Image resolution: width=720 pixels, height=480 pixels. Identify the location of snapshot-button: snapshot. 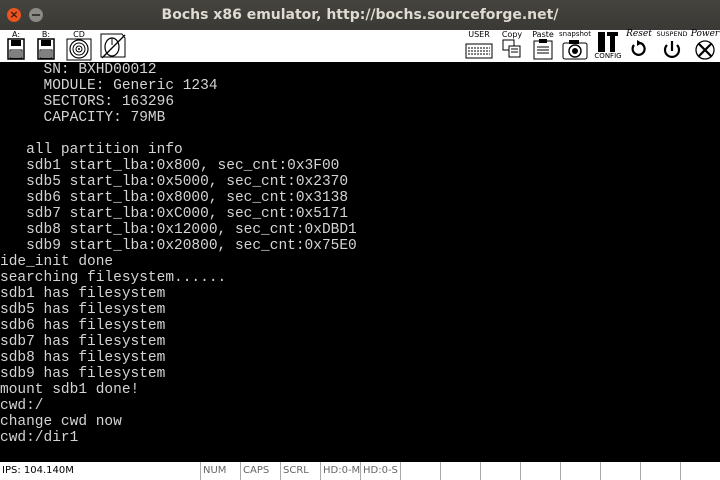
(575, 46).